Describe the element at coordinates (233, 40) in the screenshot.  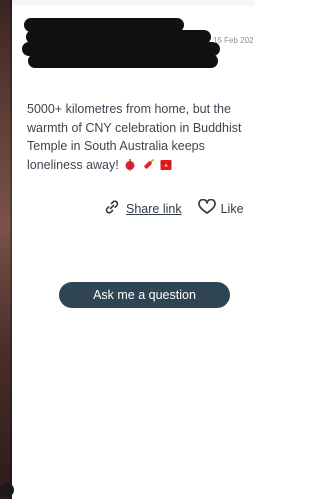
I see `post-date: 15 Feb 202` at that location.